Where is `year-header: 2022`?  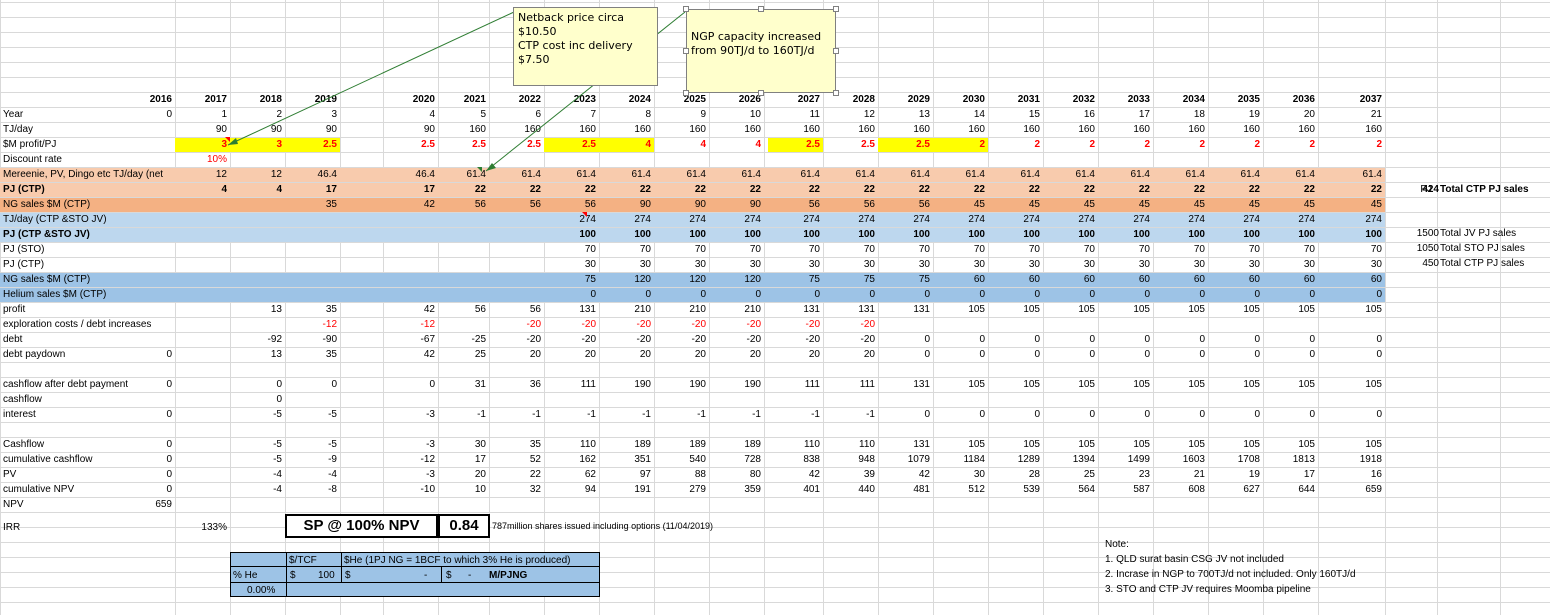 year-header: 2022 is located at coordinates (516, 99).